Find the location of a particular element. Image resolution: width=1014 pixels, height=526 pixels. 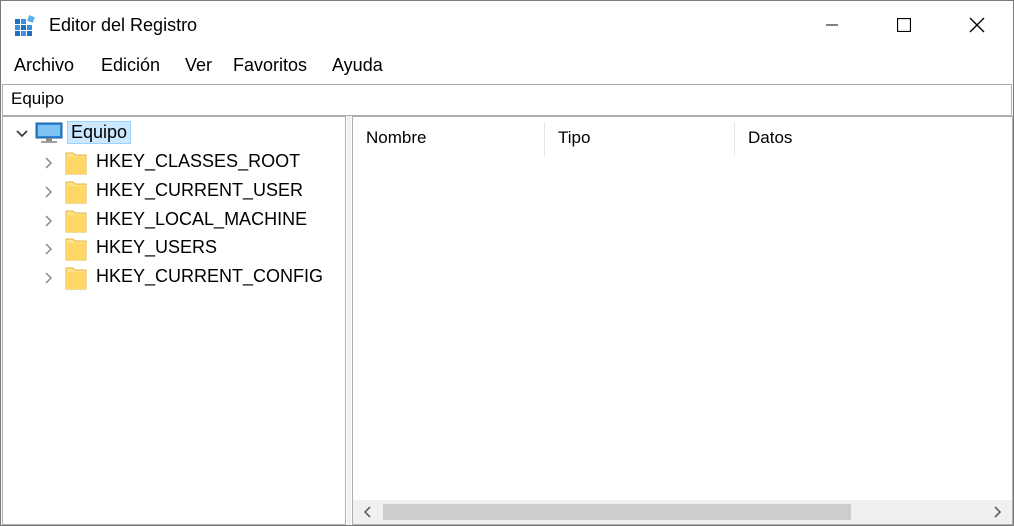

scroll-right-icon is located at coordinates (997, 512).